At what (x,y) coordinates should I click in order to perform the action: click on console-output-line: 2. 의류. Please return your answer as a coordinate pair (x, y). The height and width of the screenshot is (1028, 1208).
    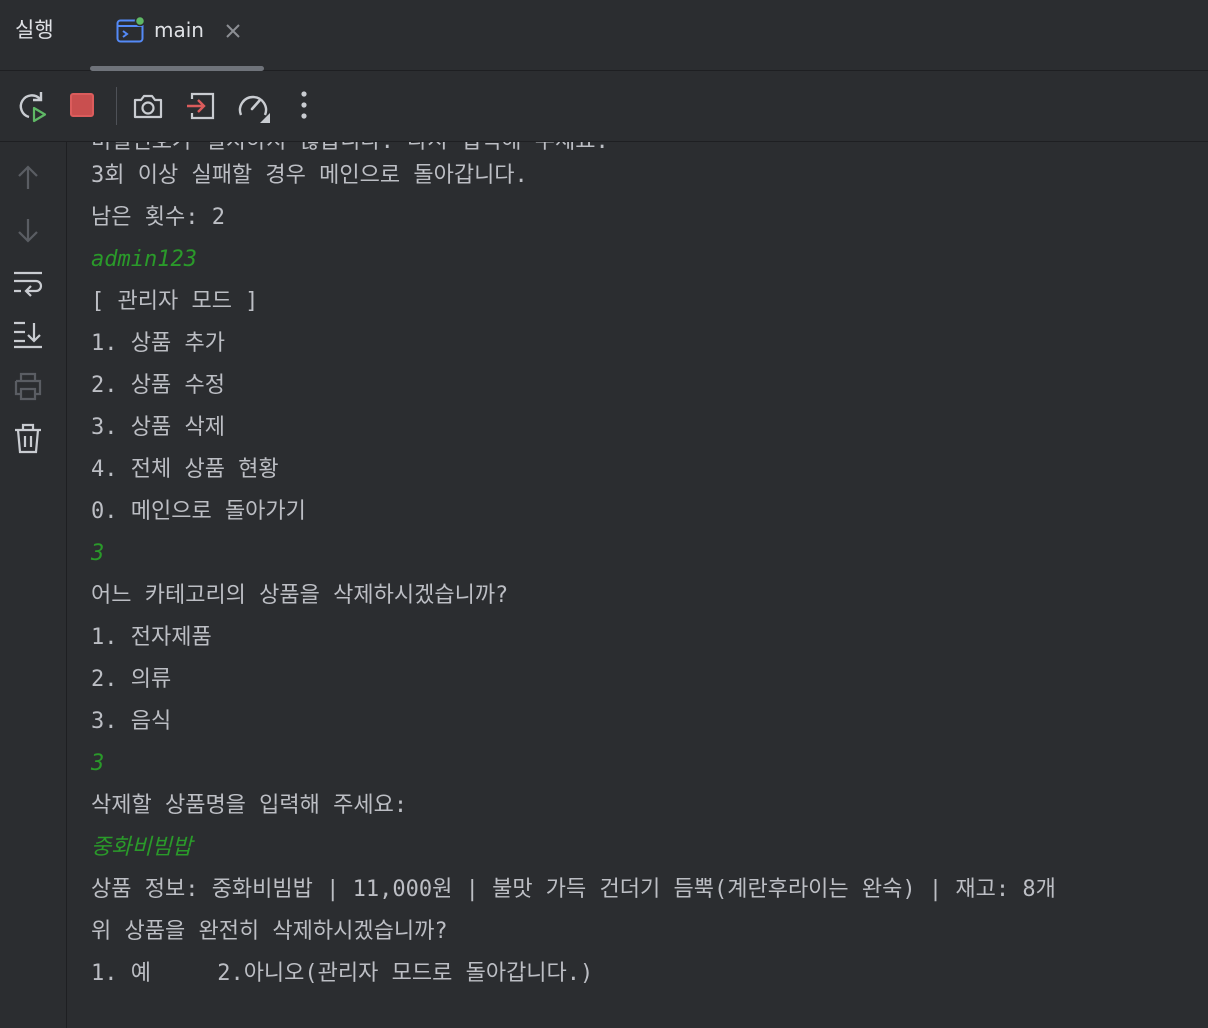
    Looking at the image, I should click on (131, 679).